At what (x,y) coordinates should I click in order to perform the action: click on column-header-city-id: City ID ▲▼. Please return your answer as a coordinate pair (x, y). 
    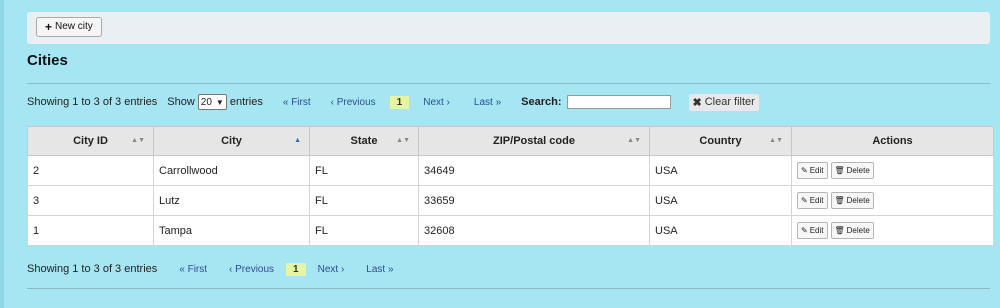
    Looking at the image, I should click on (90, 141).